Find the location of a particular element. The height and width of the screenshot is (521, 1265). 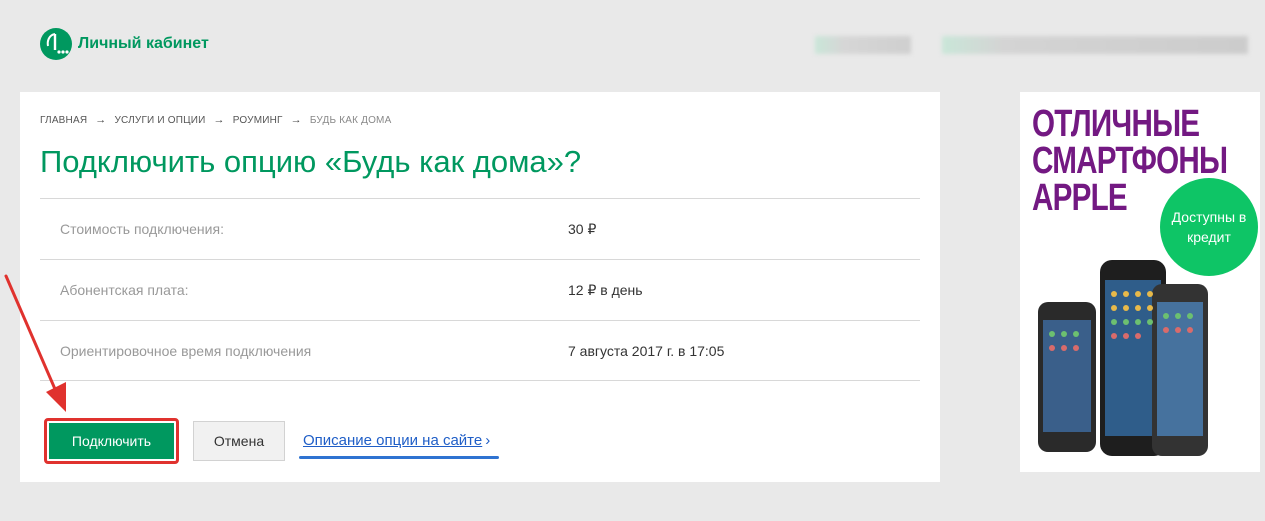

ad-badge-text: Доступны в кредит is located at coordinates (1209, 227).